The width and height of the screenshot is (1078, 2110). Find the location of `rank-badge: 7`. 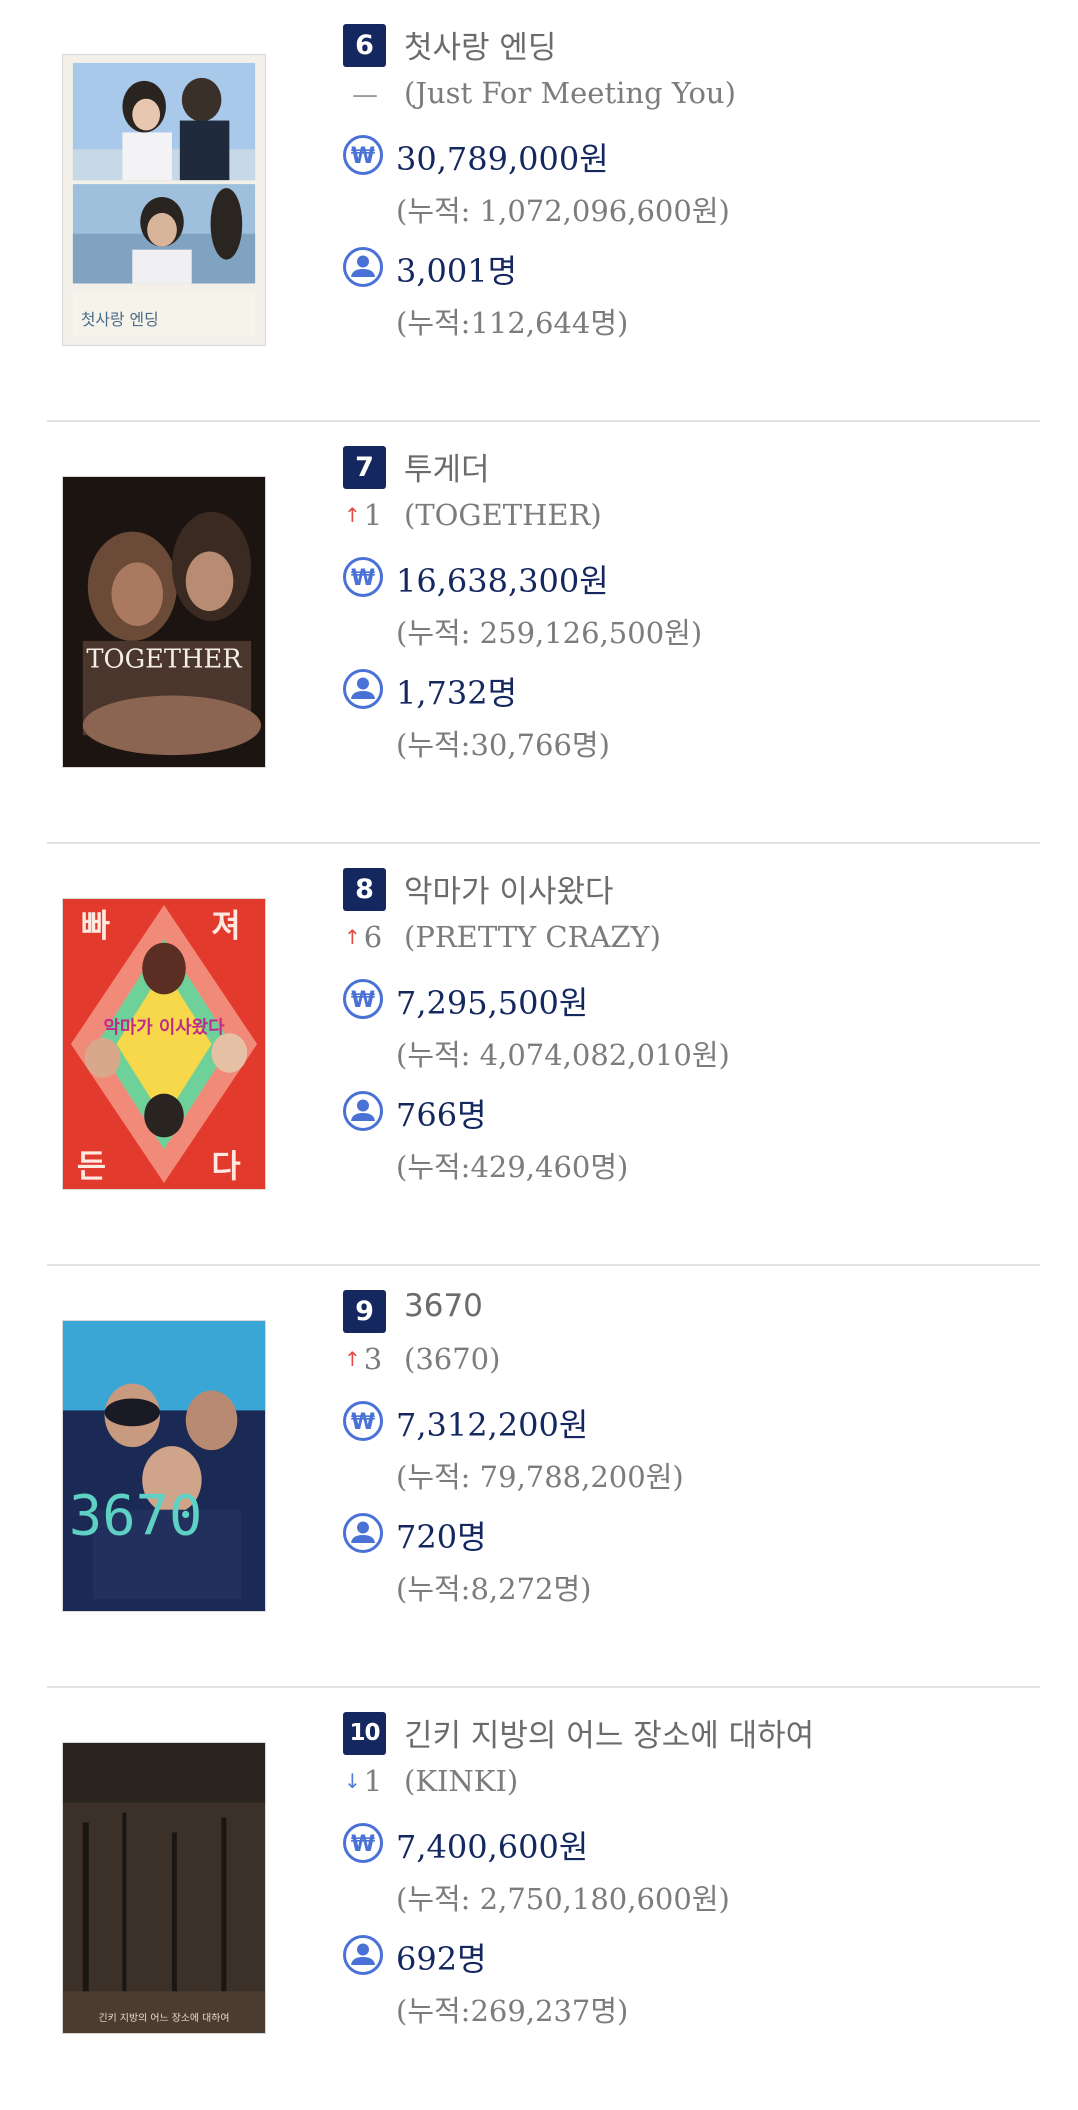

rank-badge: 7 is located at coordinates (364, 467).